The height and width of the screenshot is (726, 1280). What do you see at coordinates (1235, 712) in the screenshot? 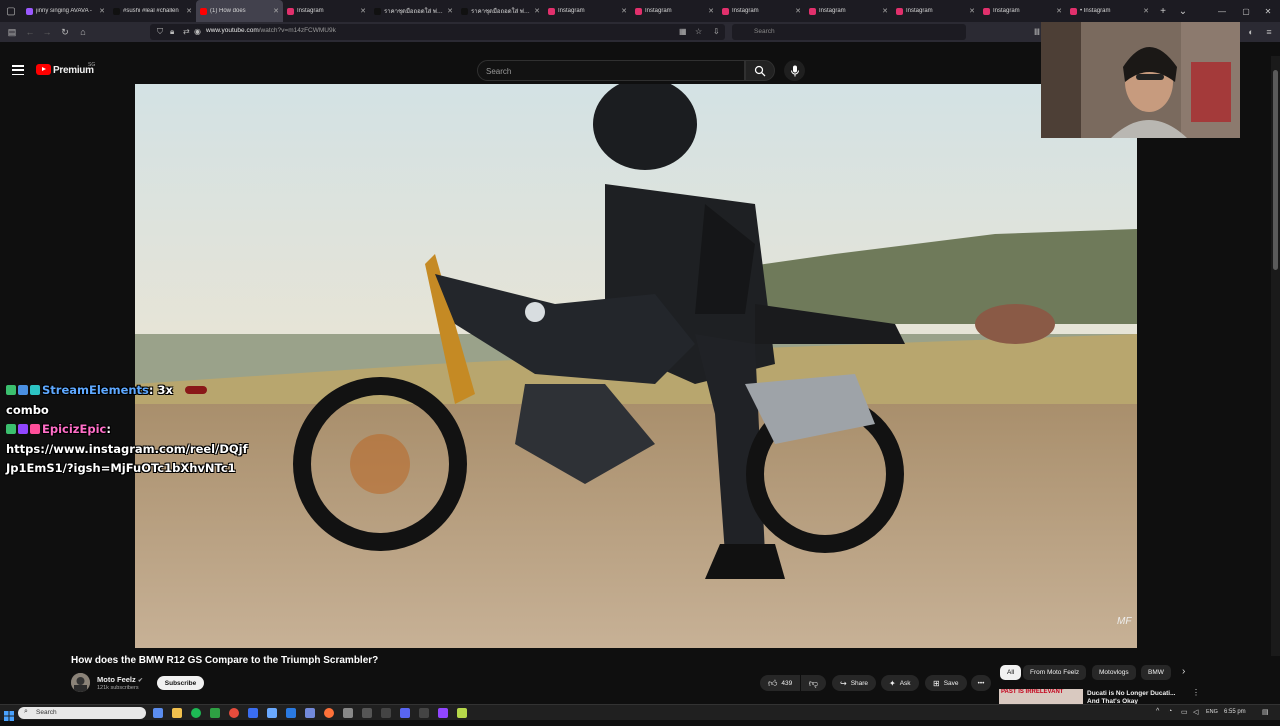
I see `taskbar-clock: 6:55 pm` at bounding box center [1235, 712].